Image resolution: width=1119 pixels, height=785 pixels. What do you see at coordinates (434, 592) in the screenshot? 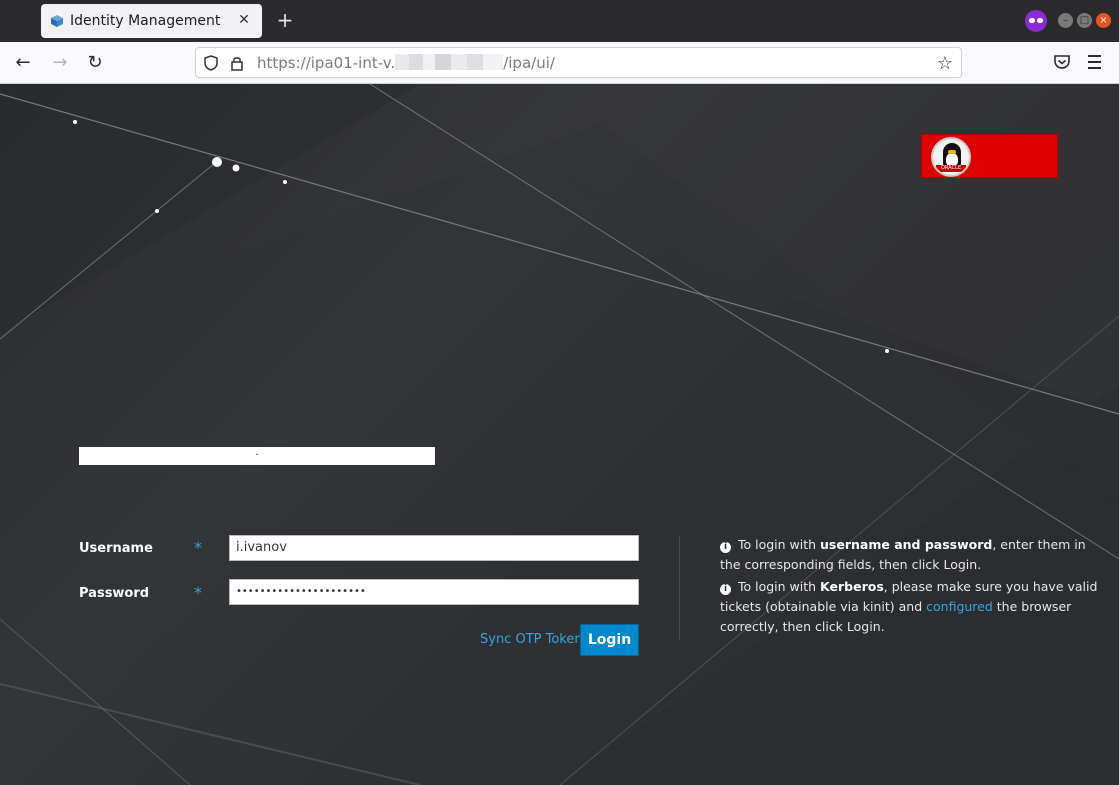
I see `password-field: ••••••••••••••••••••••` at bounding box center [434, 592].